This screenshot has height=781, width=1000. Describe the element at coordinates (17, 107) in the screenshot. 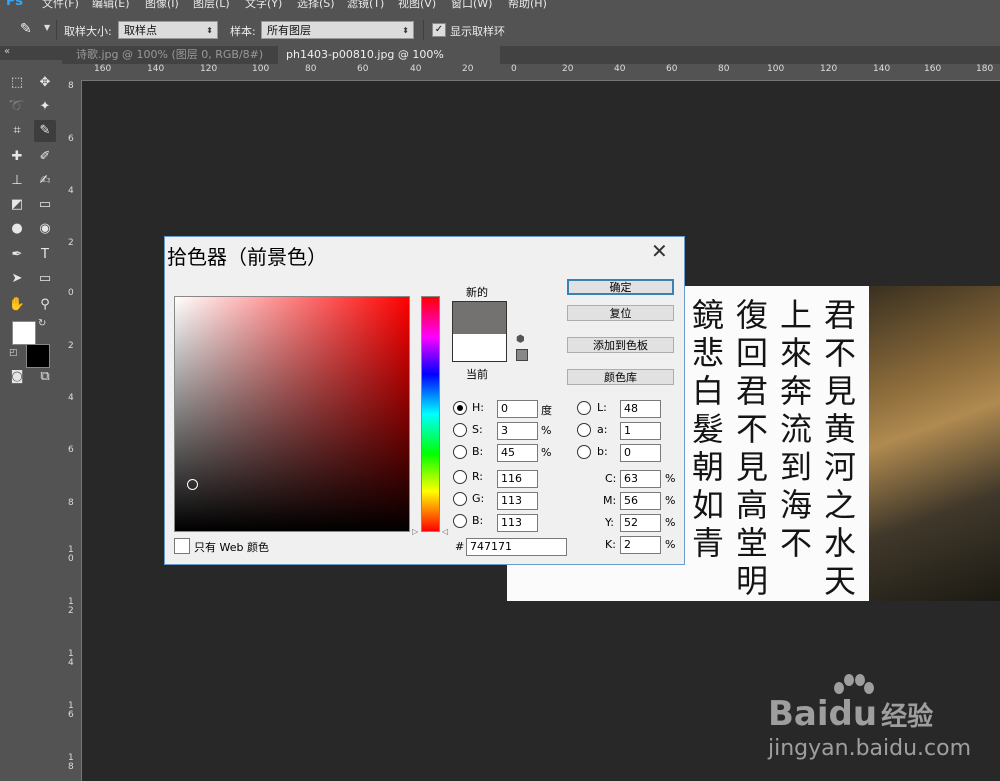

I see `lasso-tool-icon: ➰` at that location.